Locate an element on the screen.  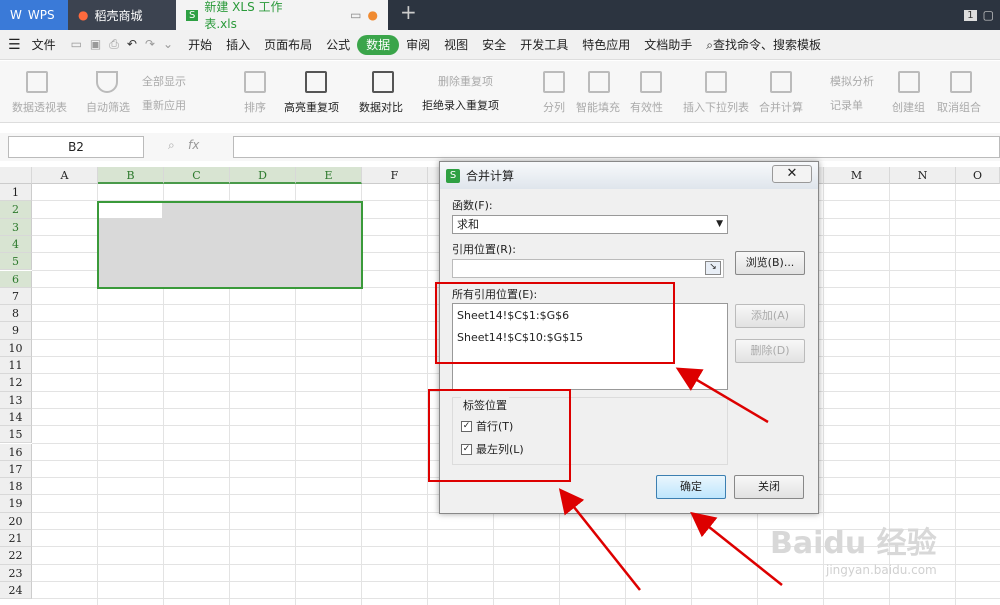
row-header: 9 is located at coordinates (16, 331).